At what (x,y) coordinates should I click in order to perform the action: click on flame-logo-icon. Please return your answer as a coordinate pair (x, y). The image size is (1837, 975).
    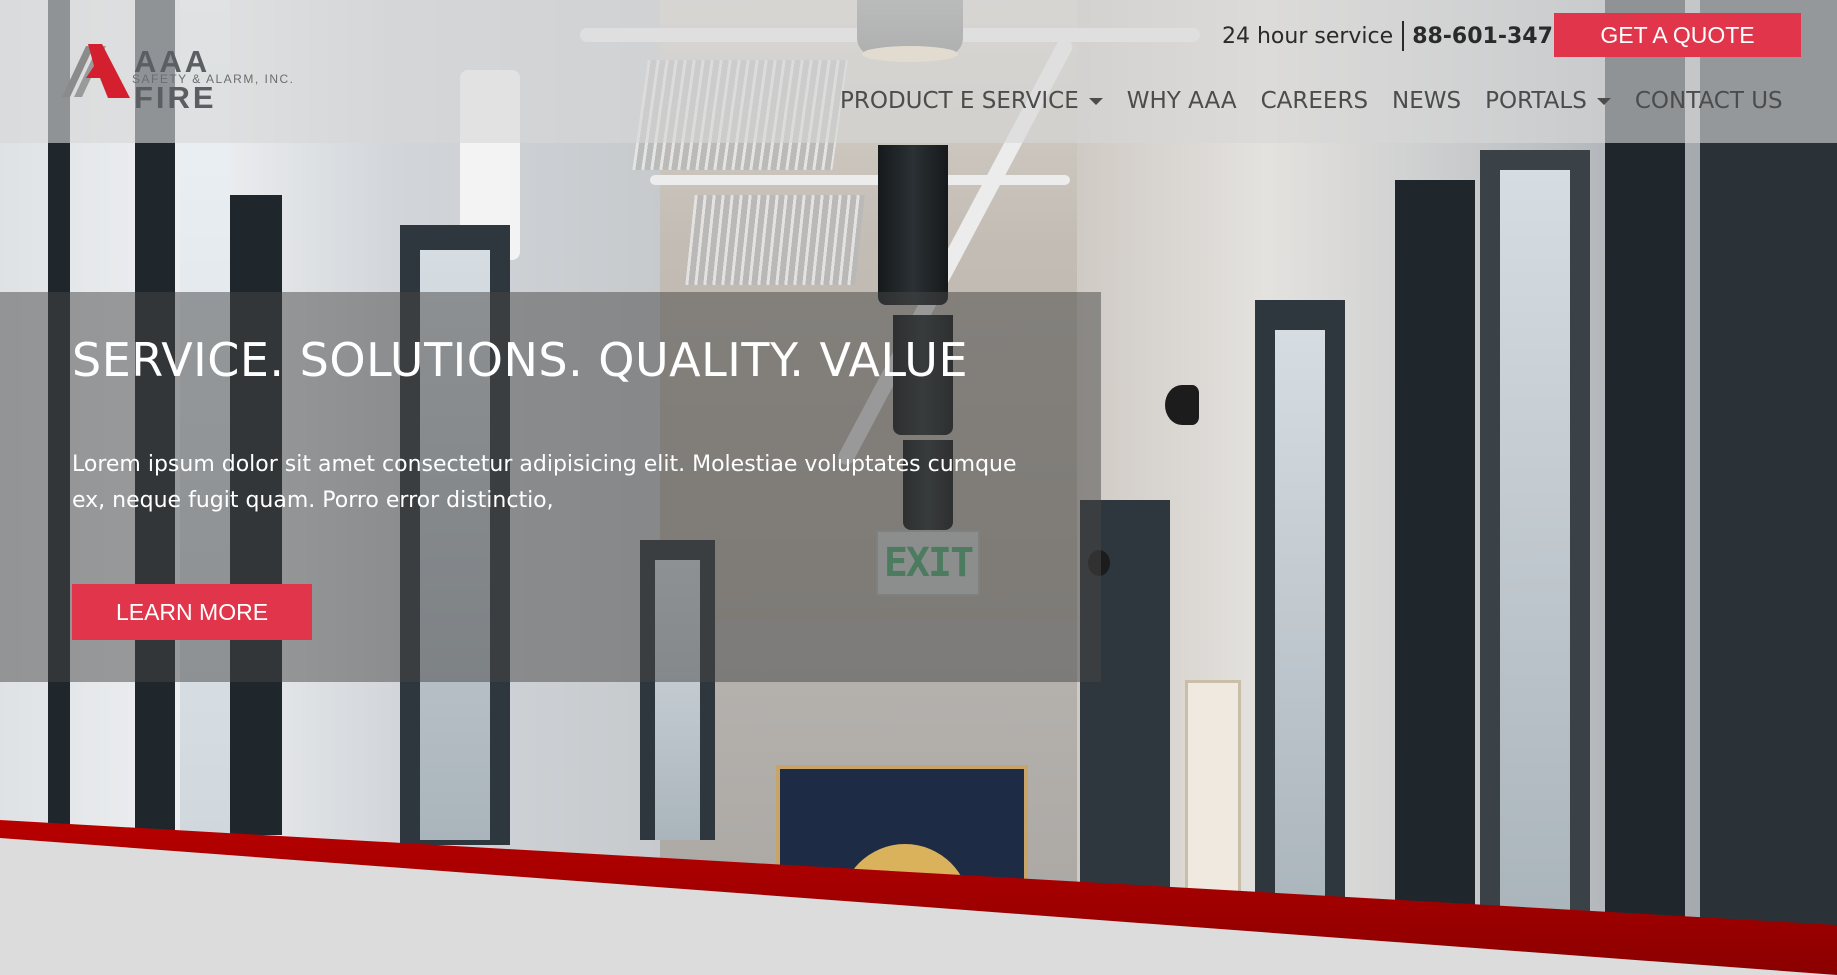
    Looking at the image, I should click on (96, 71).